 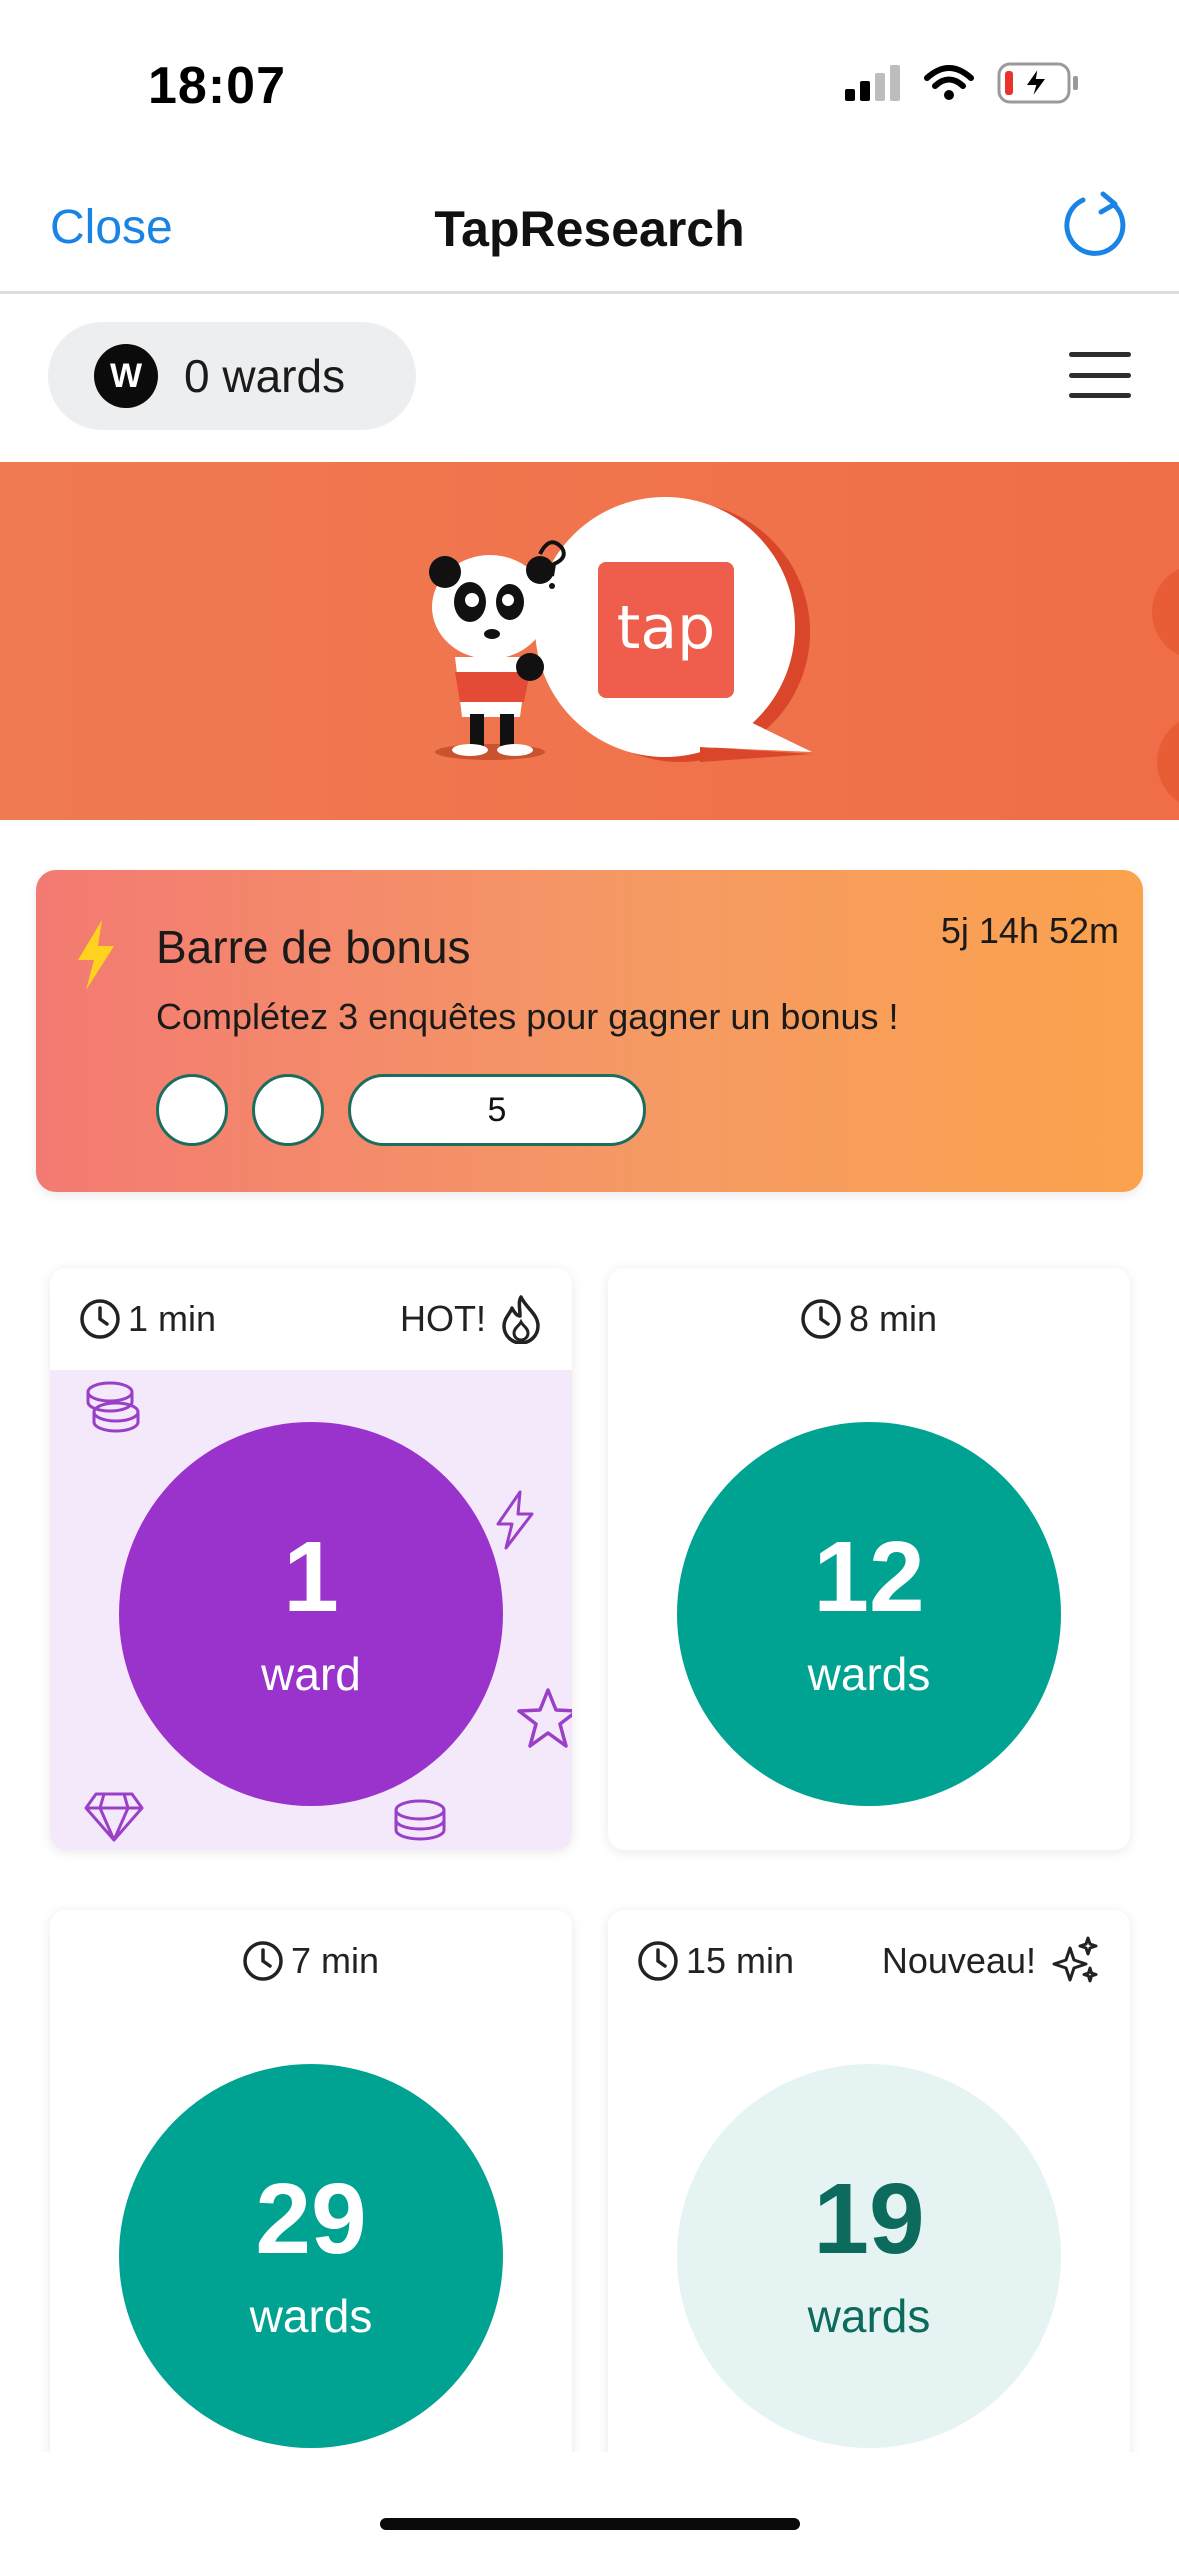 I want to click on survey-tag-text: Nouveau!, so click(x=958, y=1960).